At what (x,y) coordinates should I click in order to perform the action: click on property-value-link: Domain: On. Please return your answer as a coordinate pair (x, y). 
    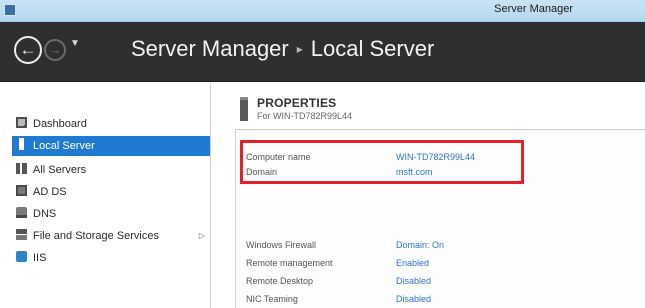
    Looking at the image, I should click on (420, 245).